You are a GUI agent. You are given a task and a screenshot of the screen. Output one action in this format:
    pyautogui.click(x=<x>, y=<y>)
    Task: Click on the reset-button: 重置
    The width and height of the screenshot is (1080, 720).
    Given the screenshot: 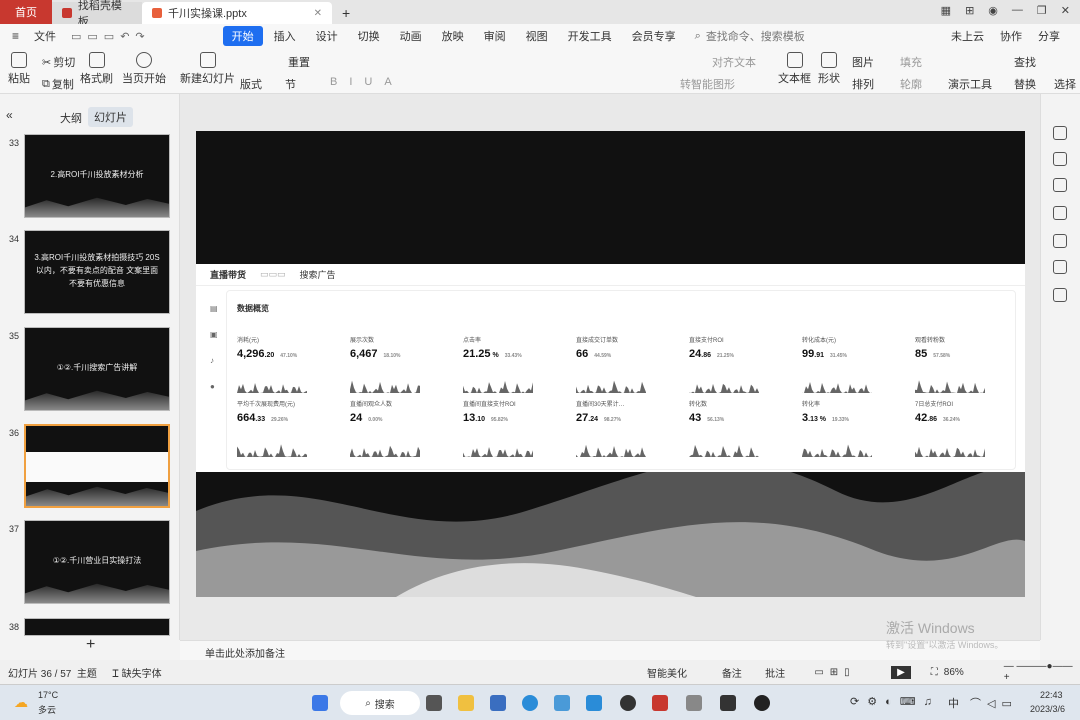 What is the action you would take?
    pyautogui.click(x=299, y=62)
    